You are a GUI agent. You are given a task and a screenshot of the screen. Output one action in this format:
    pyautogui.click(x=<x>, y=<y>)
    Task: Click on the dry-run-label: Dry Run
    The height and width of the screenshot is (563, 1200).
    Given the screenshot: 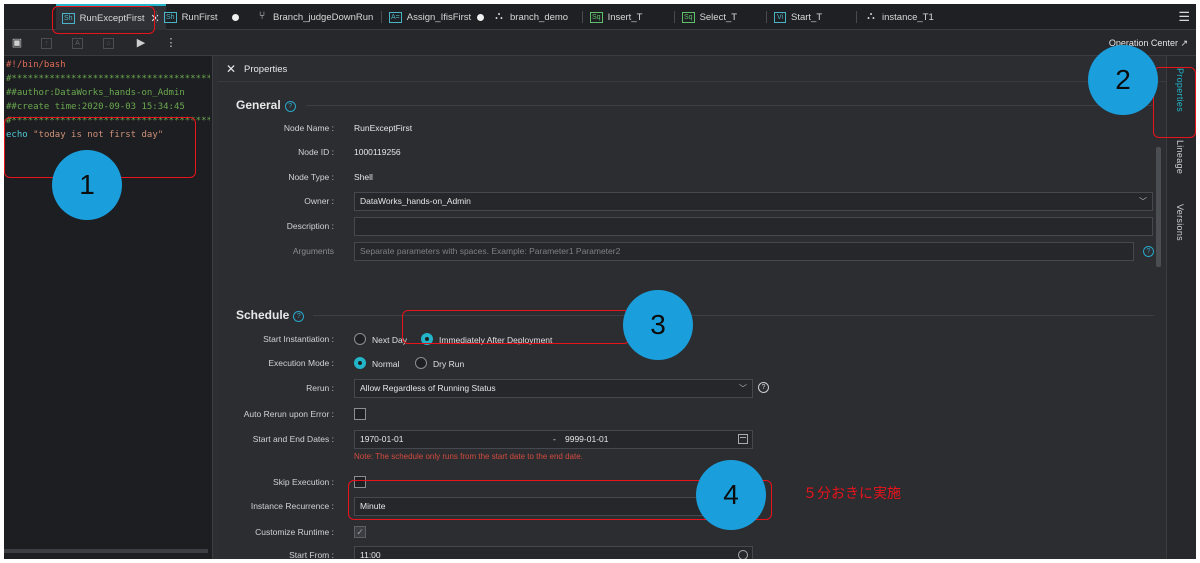 What is the action you would take?
    pyautogui.click(x=448, y=364)
    